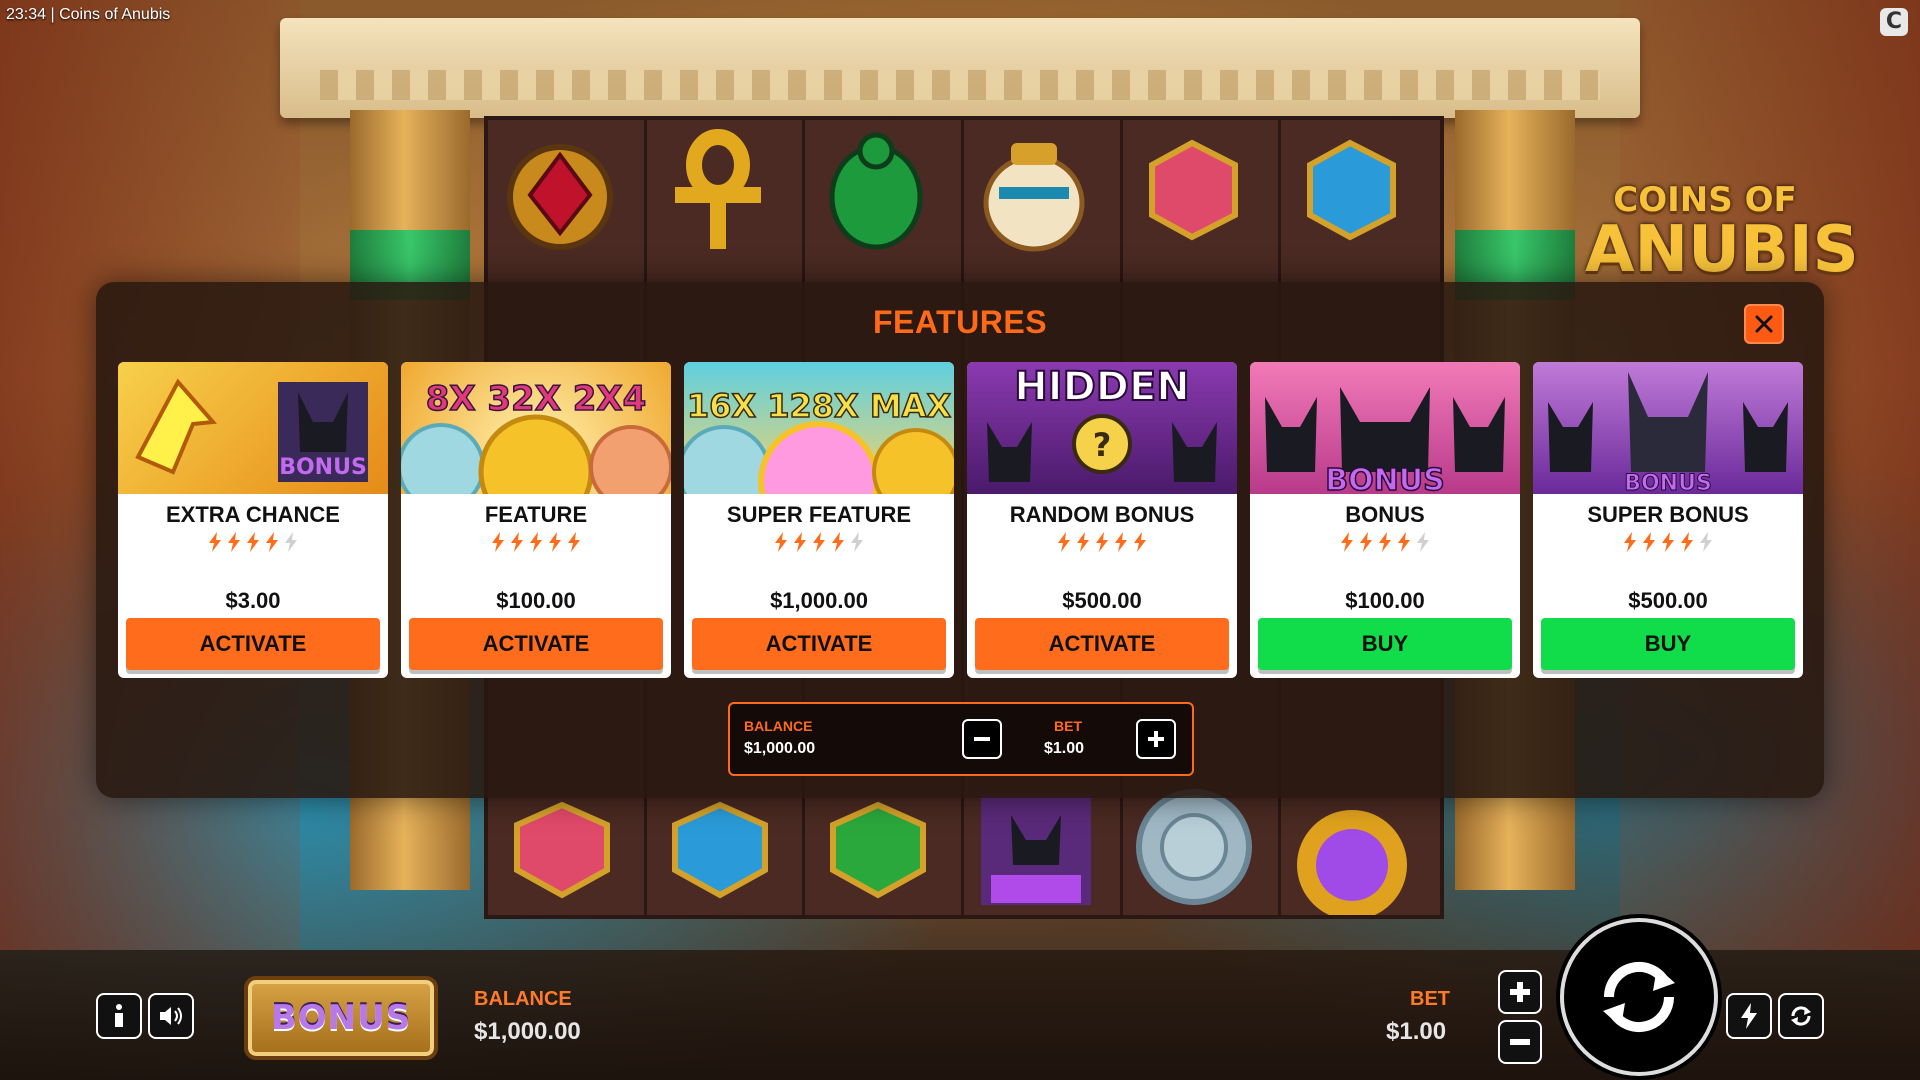  I want to click on card-title: EXTRA CHANCE, so click(253, 514).